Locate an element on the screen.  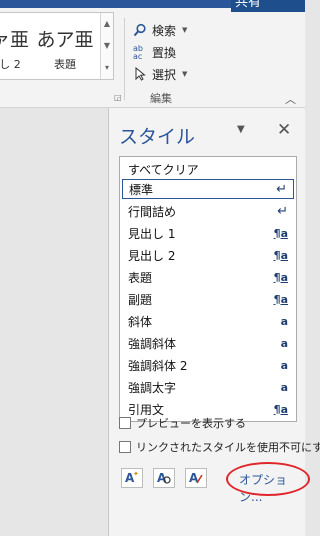
group-separator is located at coordinates (124, 59).